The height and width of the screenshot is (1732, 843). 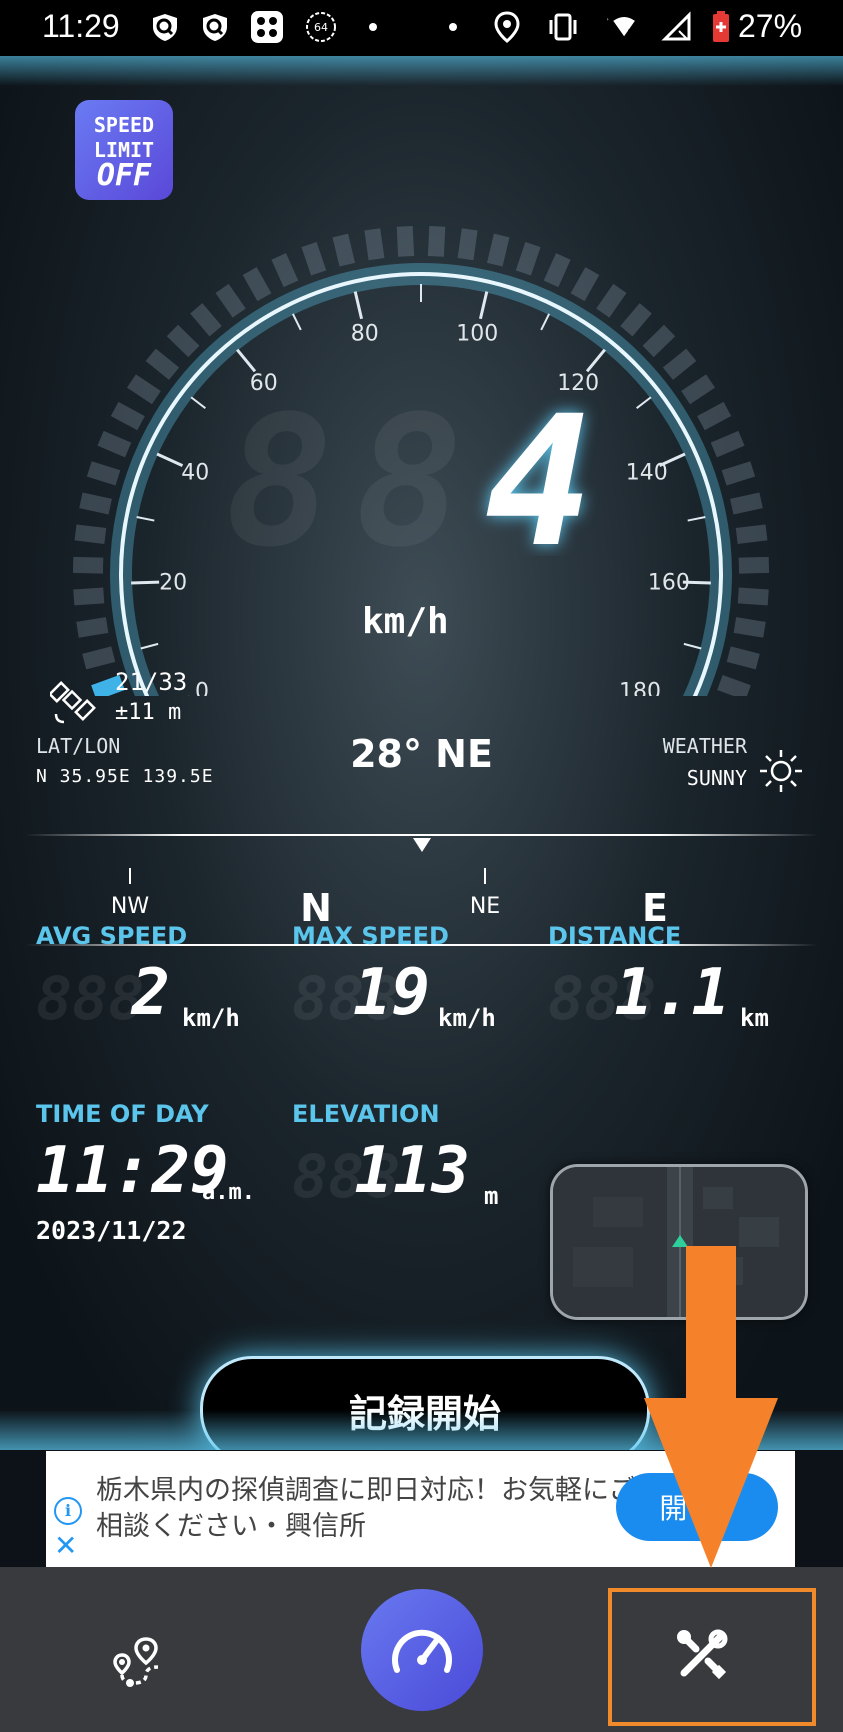 I want to click on max-speed-label: MAX SPEED, so click(x=370, y=936).